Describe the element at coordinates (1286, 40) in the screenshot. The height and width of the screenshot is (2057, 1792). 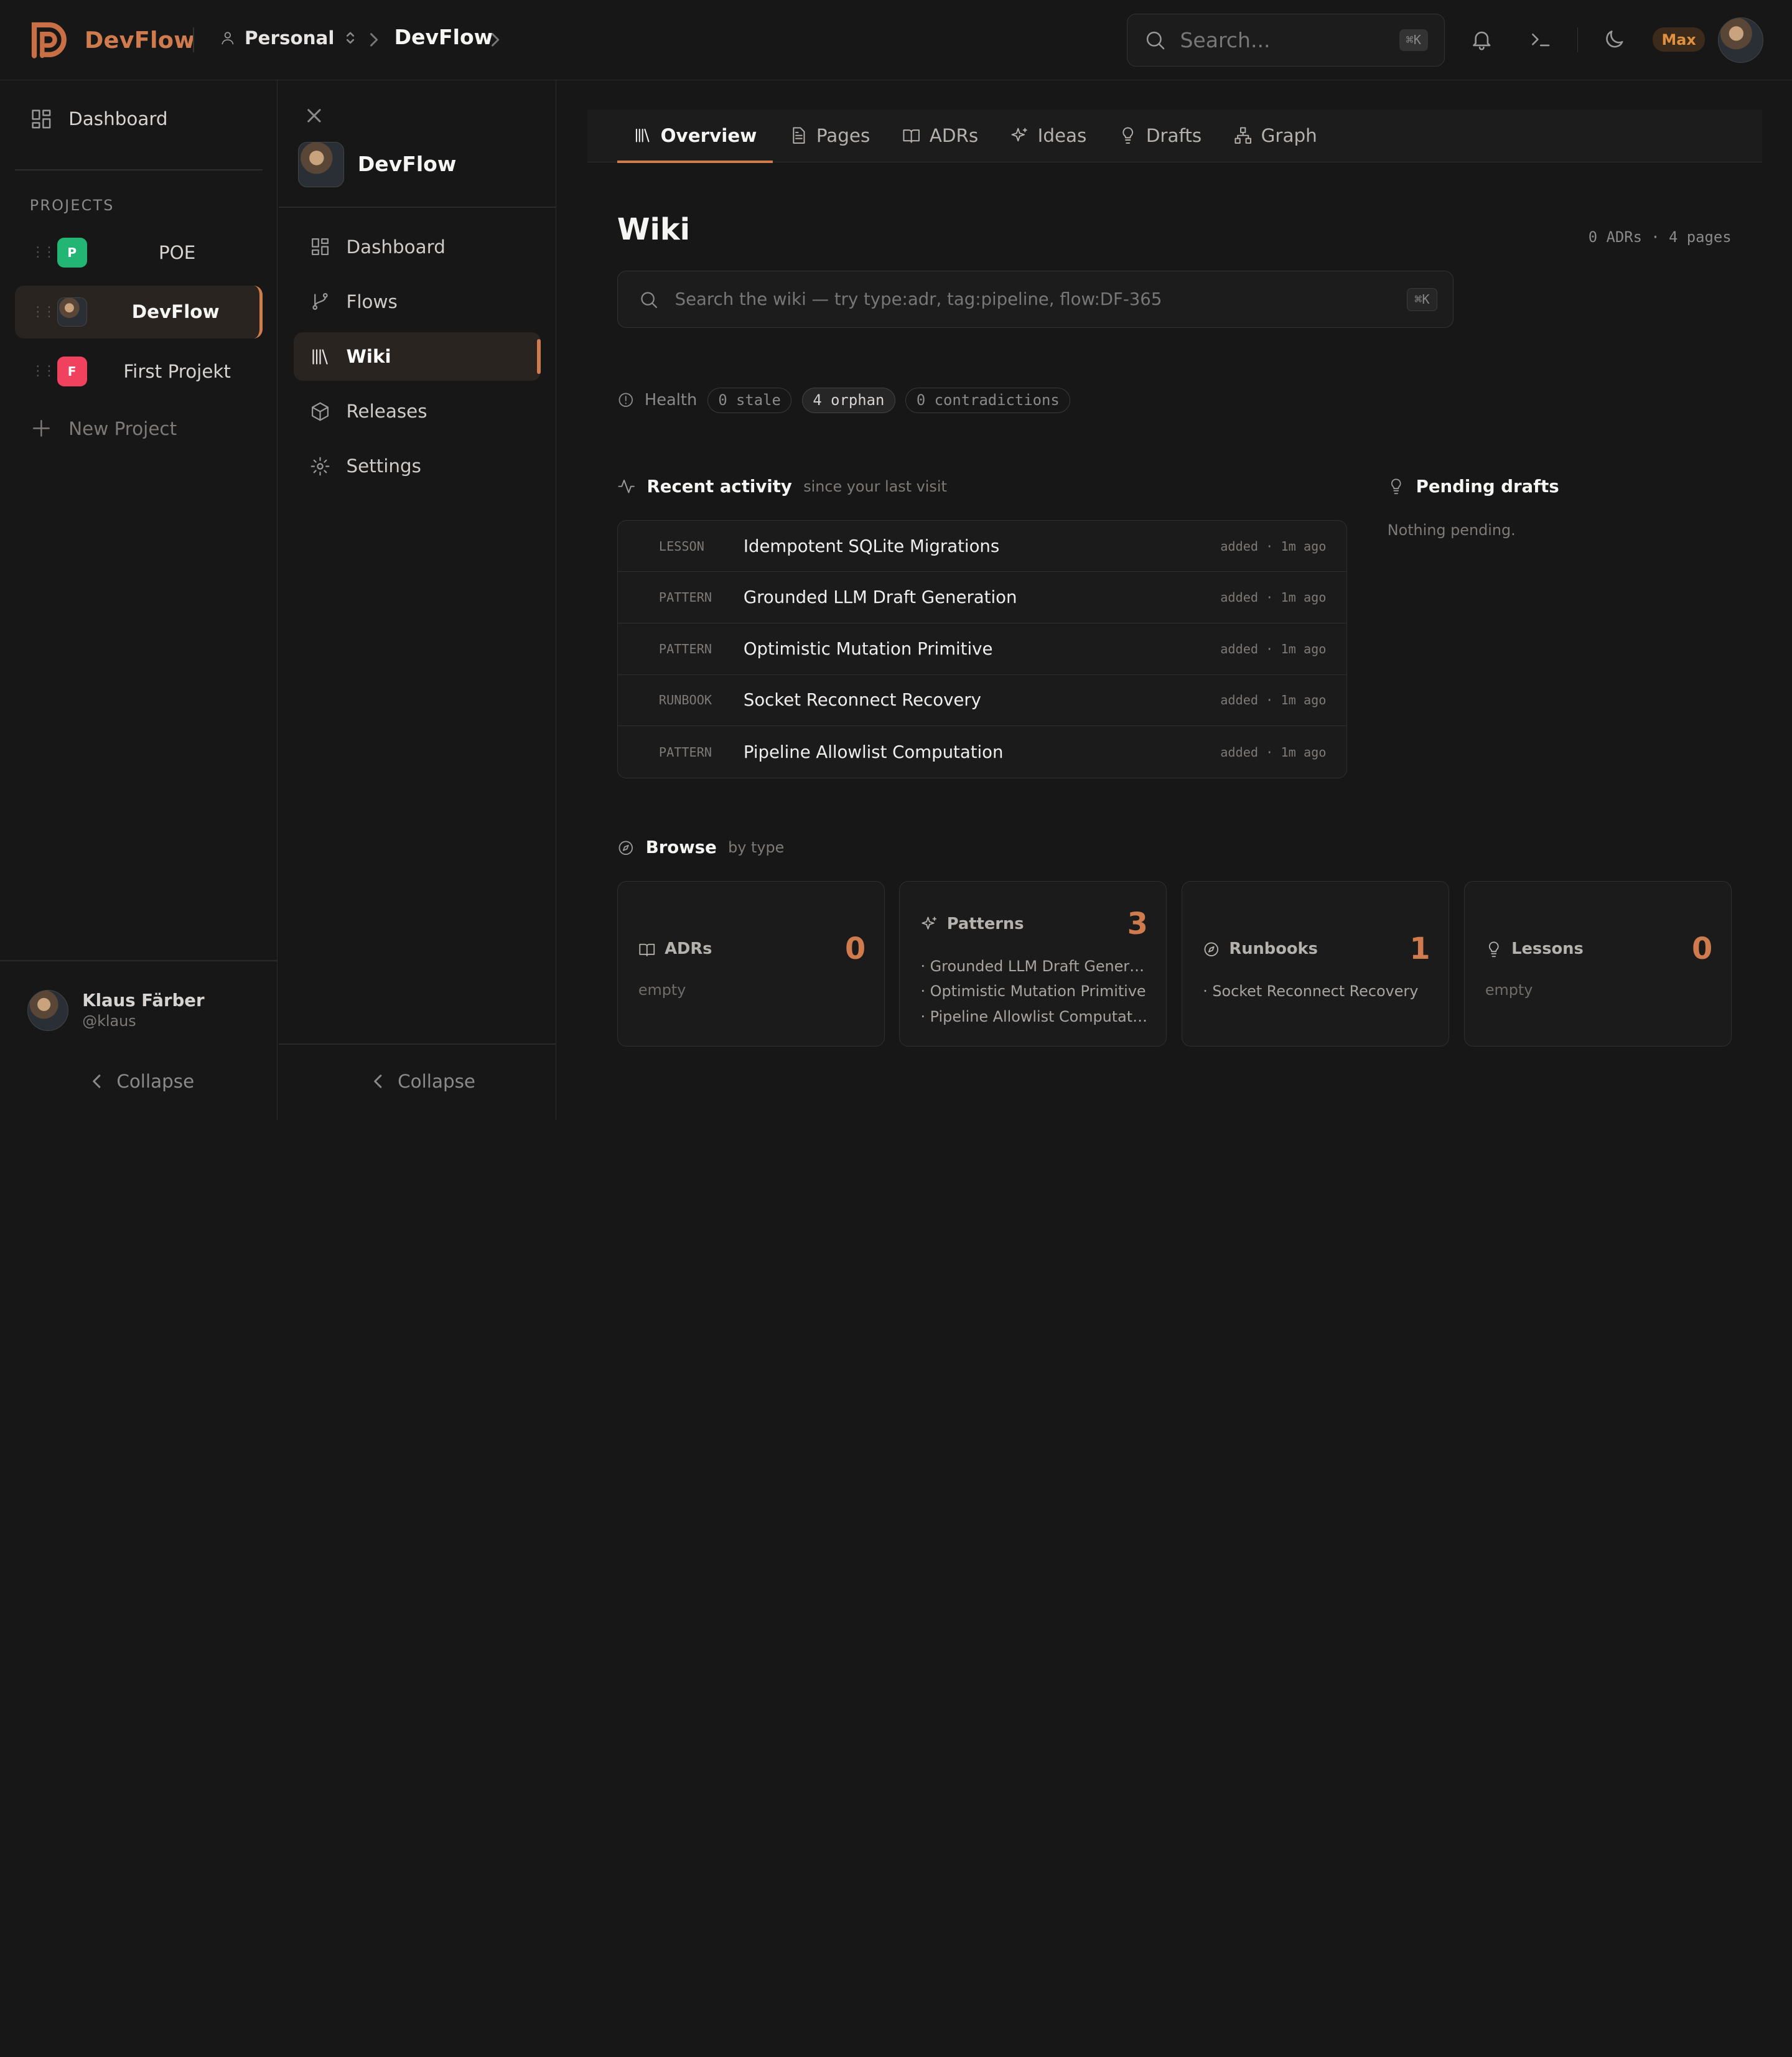
I see `global-search: Search... ⌘K` at that location.